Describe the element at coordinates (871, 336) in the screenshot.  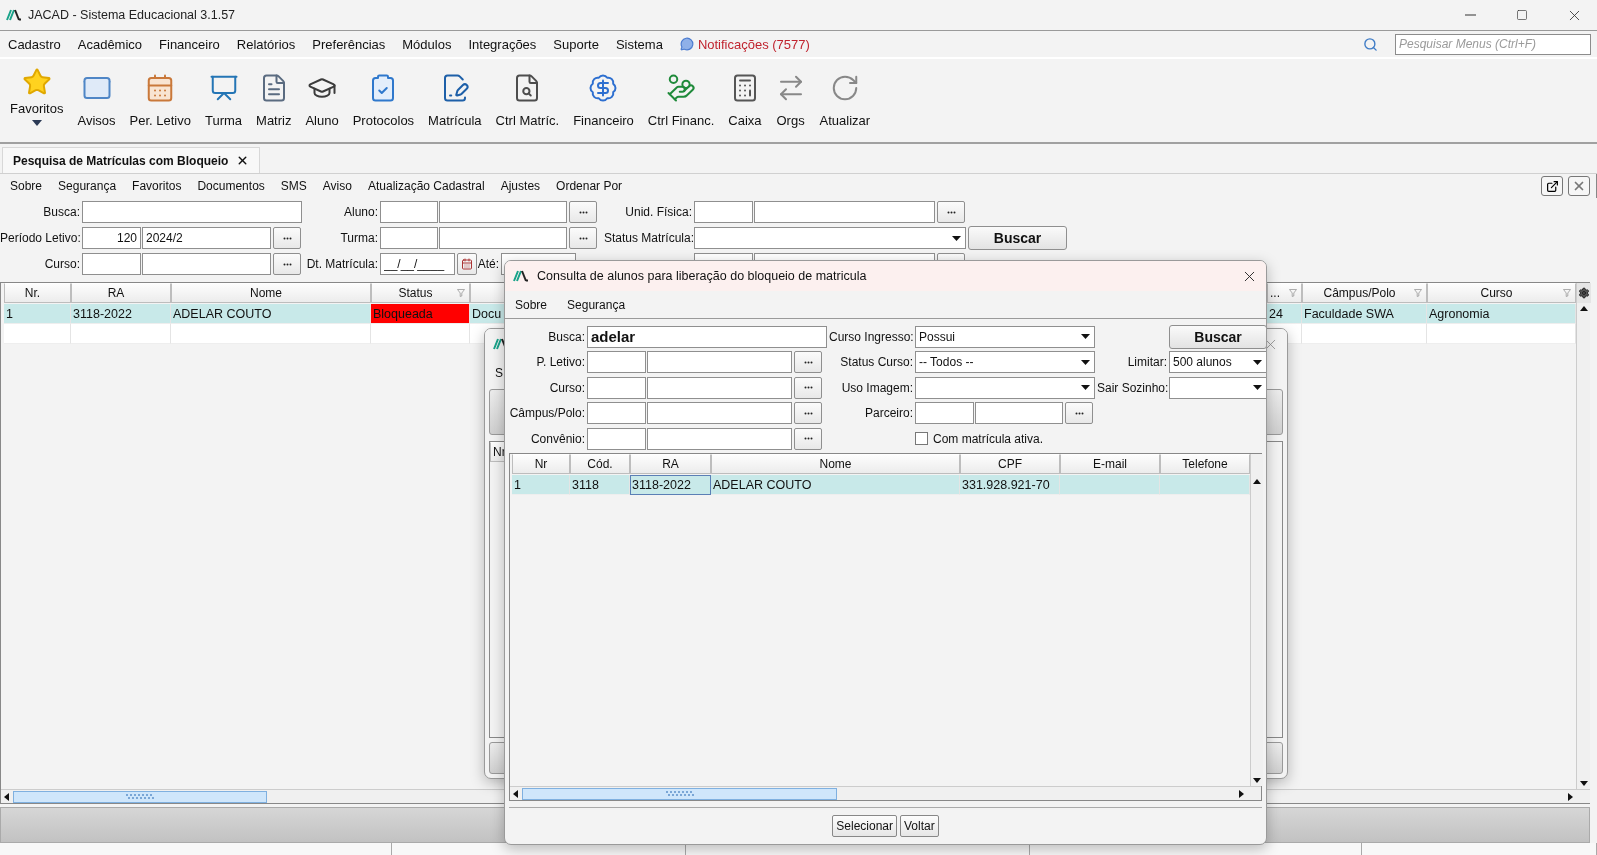
I see `field-label: Curso Ingresso:` at that location.